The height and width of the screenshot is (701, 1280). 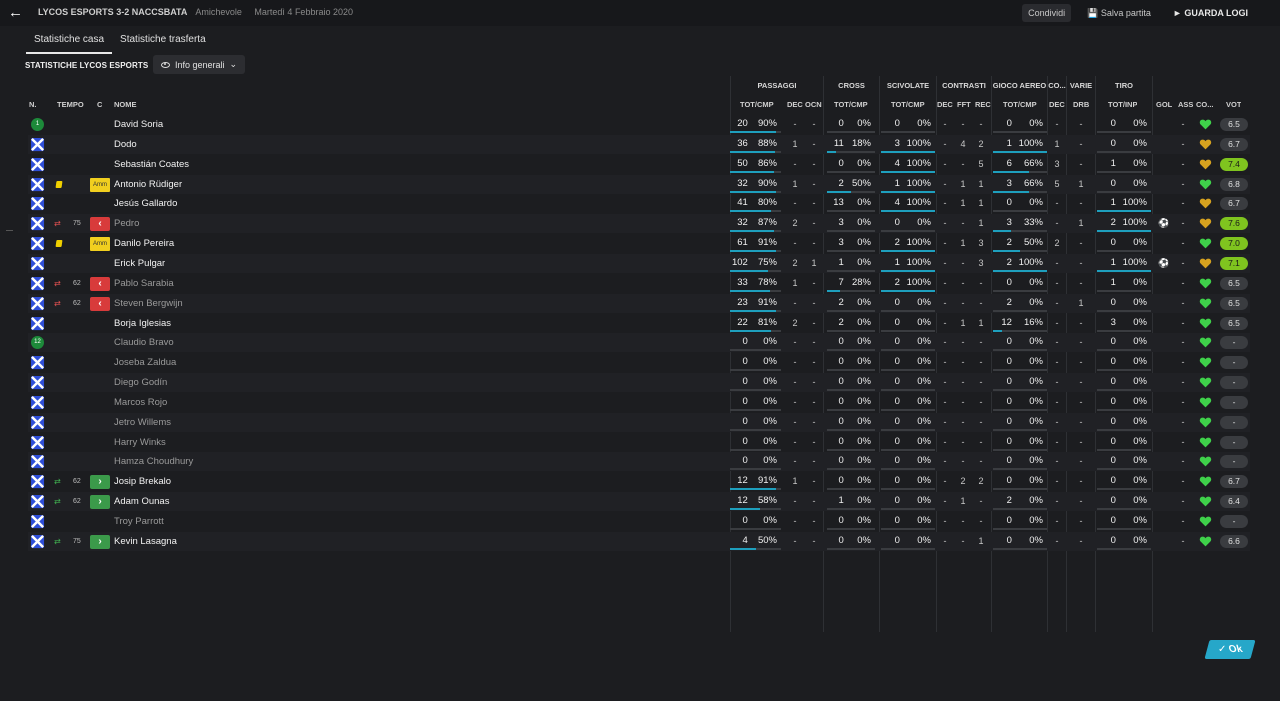 What do you see at coordinates (757, 105) in the screenshot?
I see `col-pass-totcmp: TOT/CMP` at bounding box center [757, 105].